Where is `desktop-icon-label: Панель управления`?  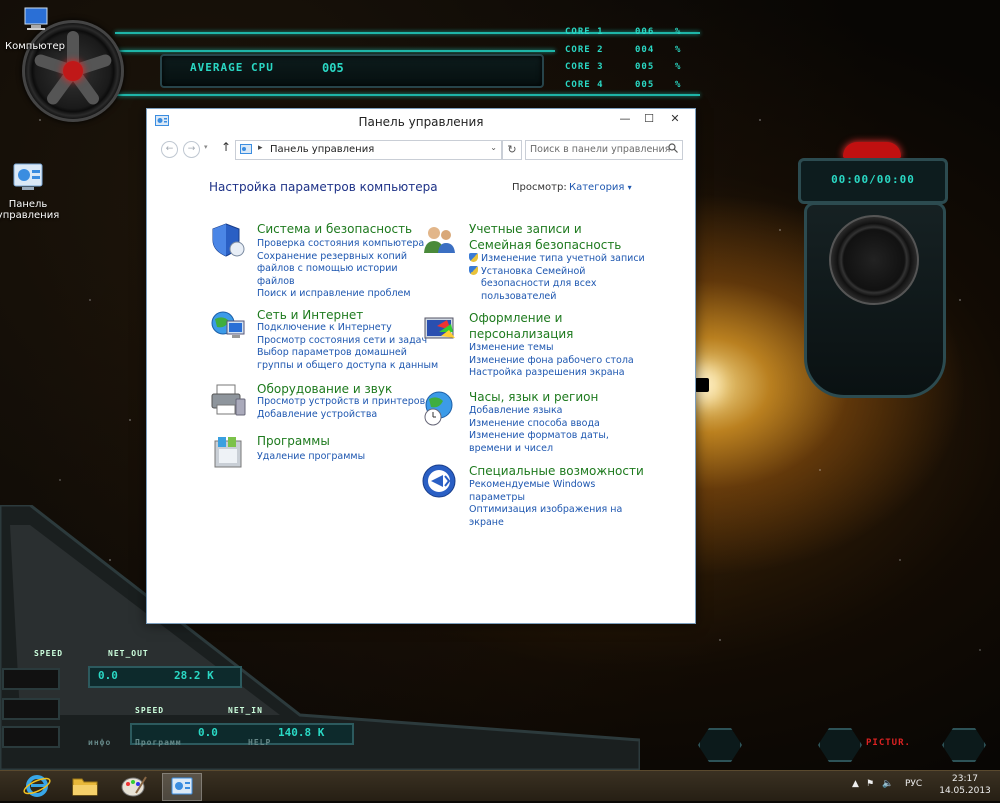
desktop-icon-label: Панель управления is located at coordinates (30, 210).